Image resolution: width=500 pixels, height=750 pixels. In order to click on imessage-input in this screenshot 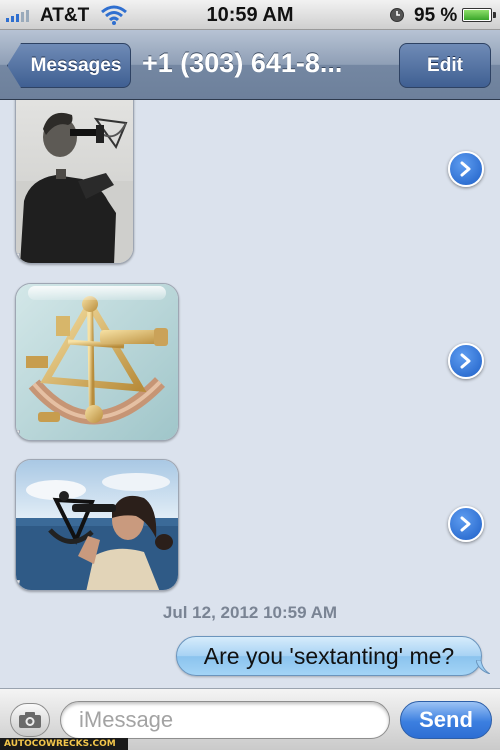, I will do `click(225, 720)`.